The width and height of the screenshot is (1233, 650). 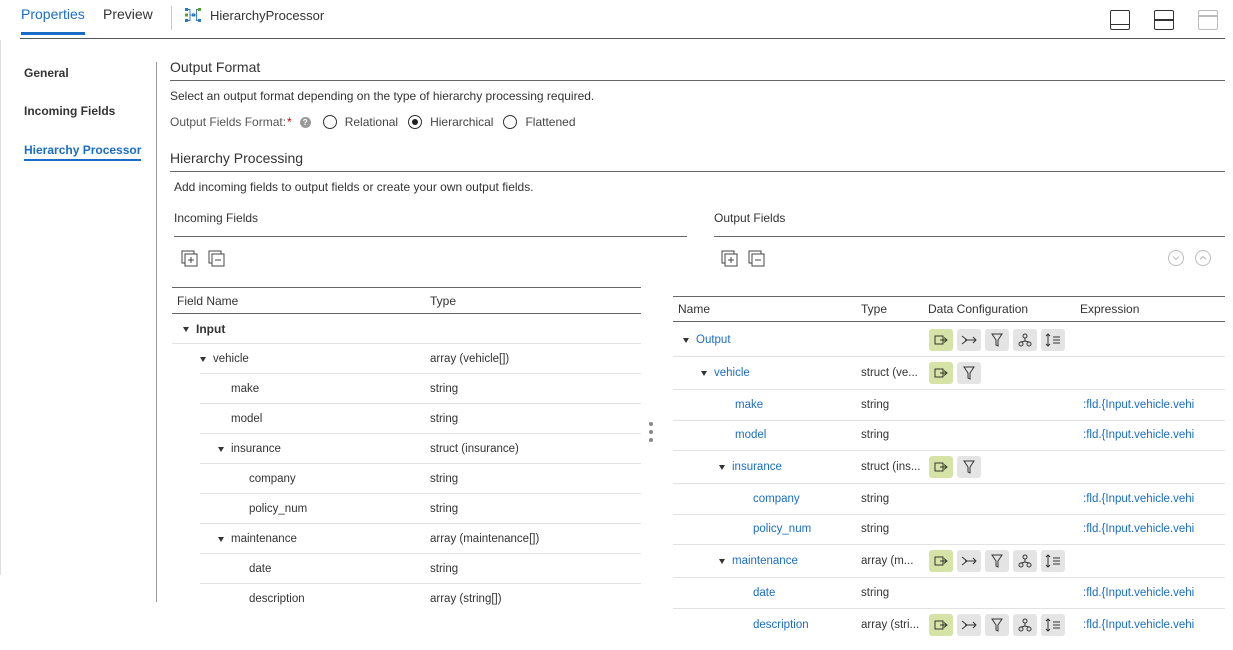 I want to click on field-name-link: description, so click(x=781, y=625).